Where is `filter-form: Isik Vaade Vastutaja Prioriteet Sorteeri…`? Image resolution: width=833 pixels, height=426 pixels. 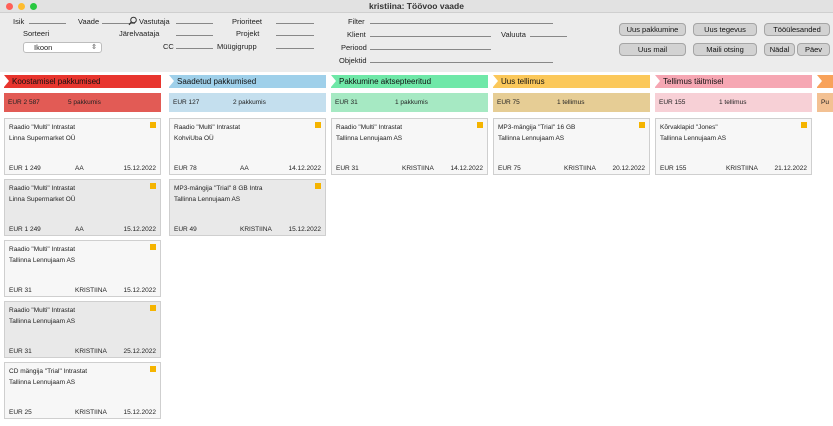
filter-form: Isik Vaade Vastutaja Prioriteet Sorteeri… is located at coordinates (416, 42).